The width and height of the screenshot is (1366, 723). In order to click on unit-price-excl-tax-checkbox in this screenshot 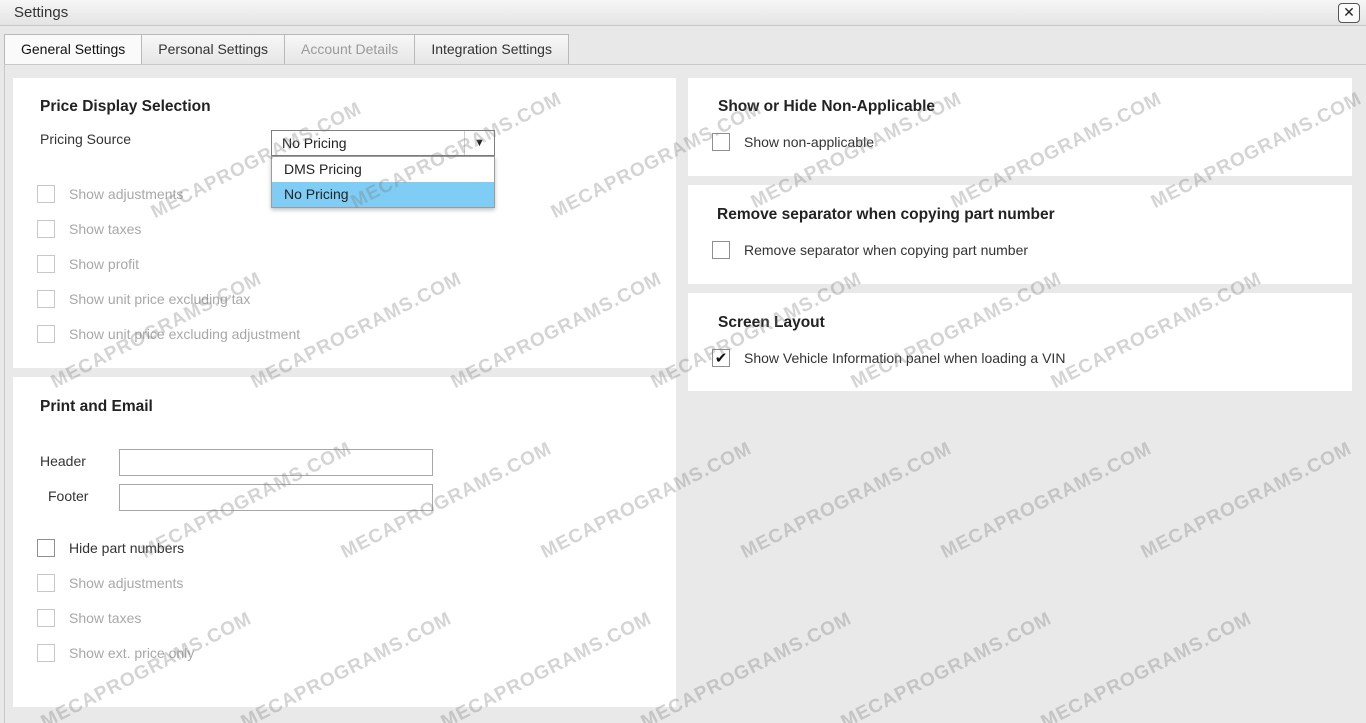, I will do `click(46, 299)`.